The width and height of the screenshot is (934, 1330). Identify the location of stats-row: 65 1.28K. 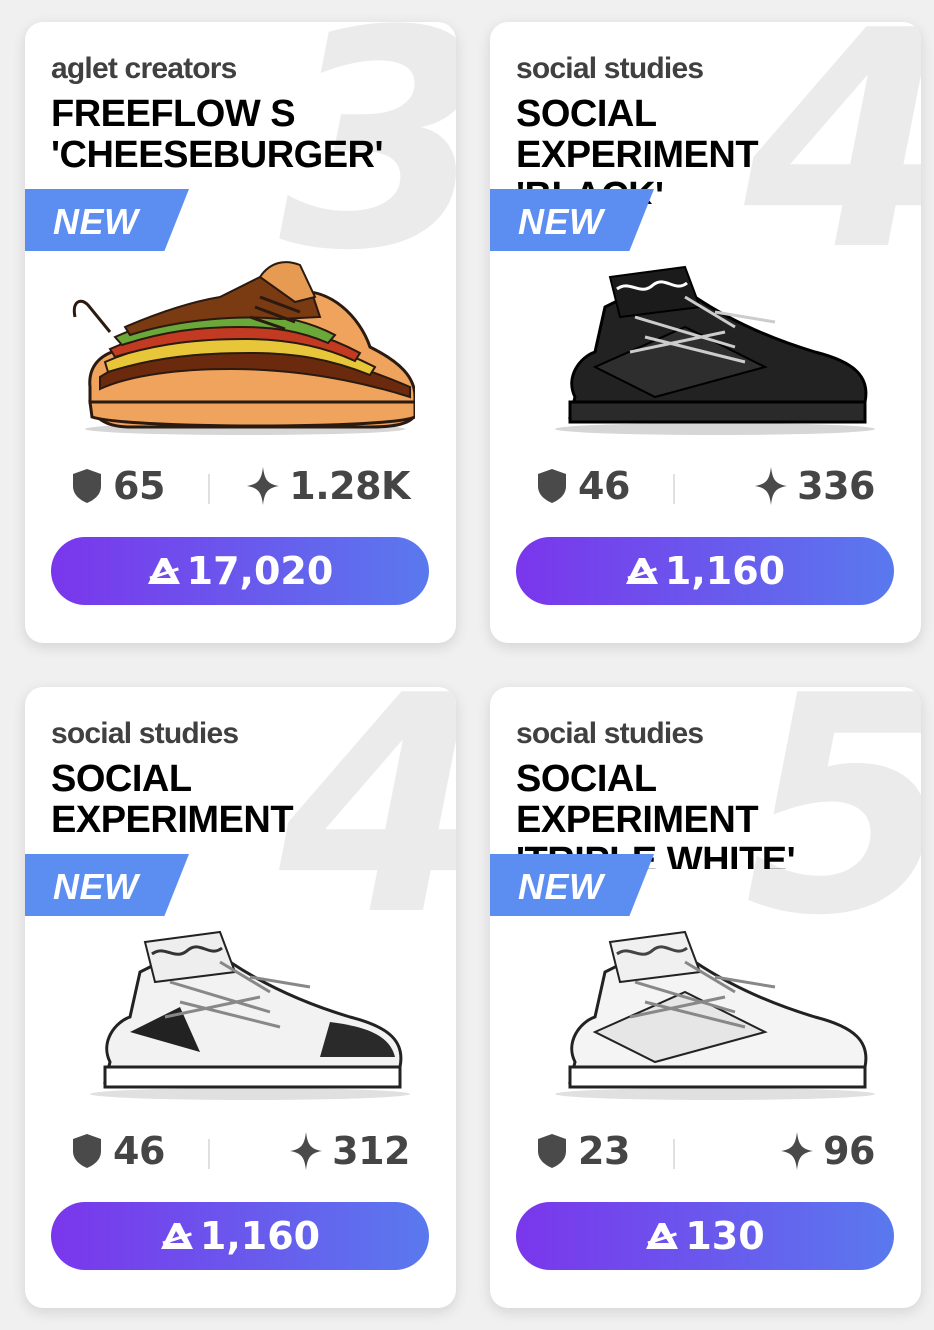
(240, 488).